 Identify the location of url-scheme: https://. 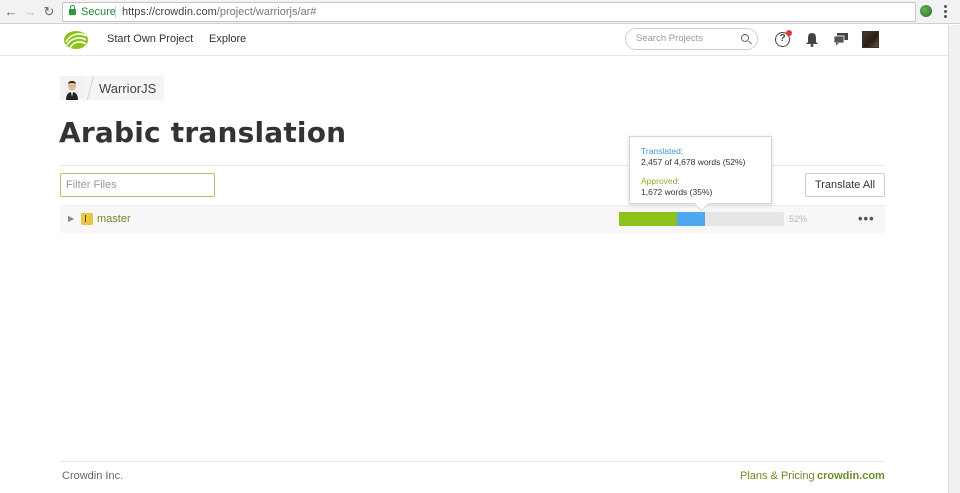
(139, 12).